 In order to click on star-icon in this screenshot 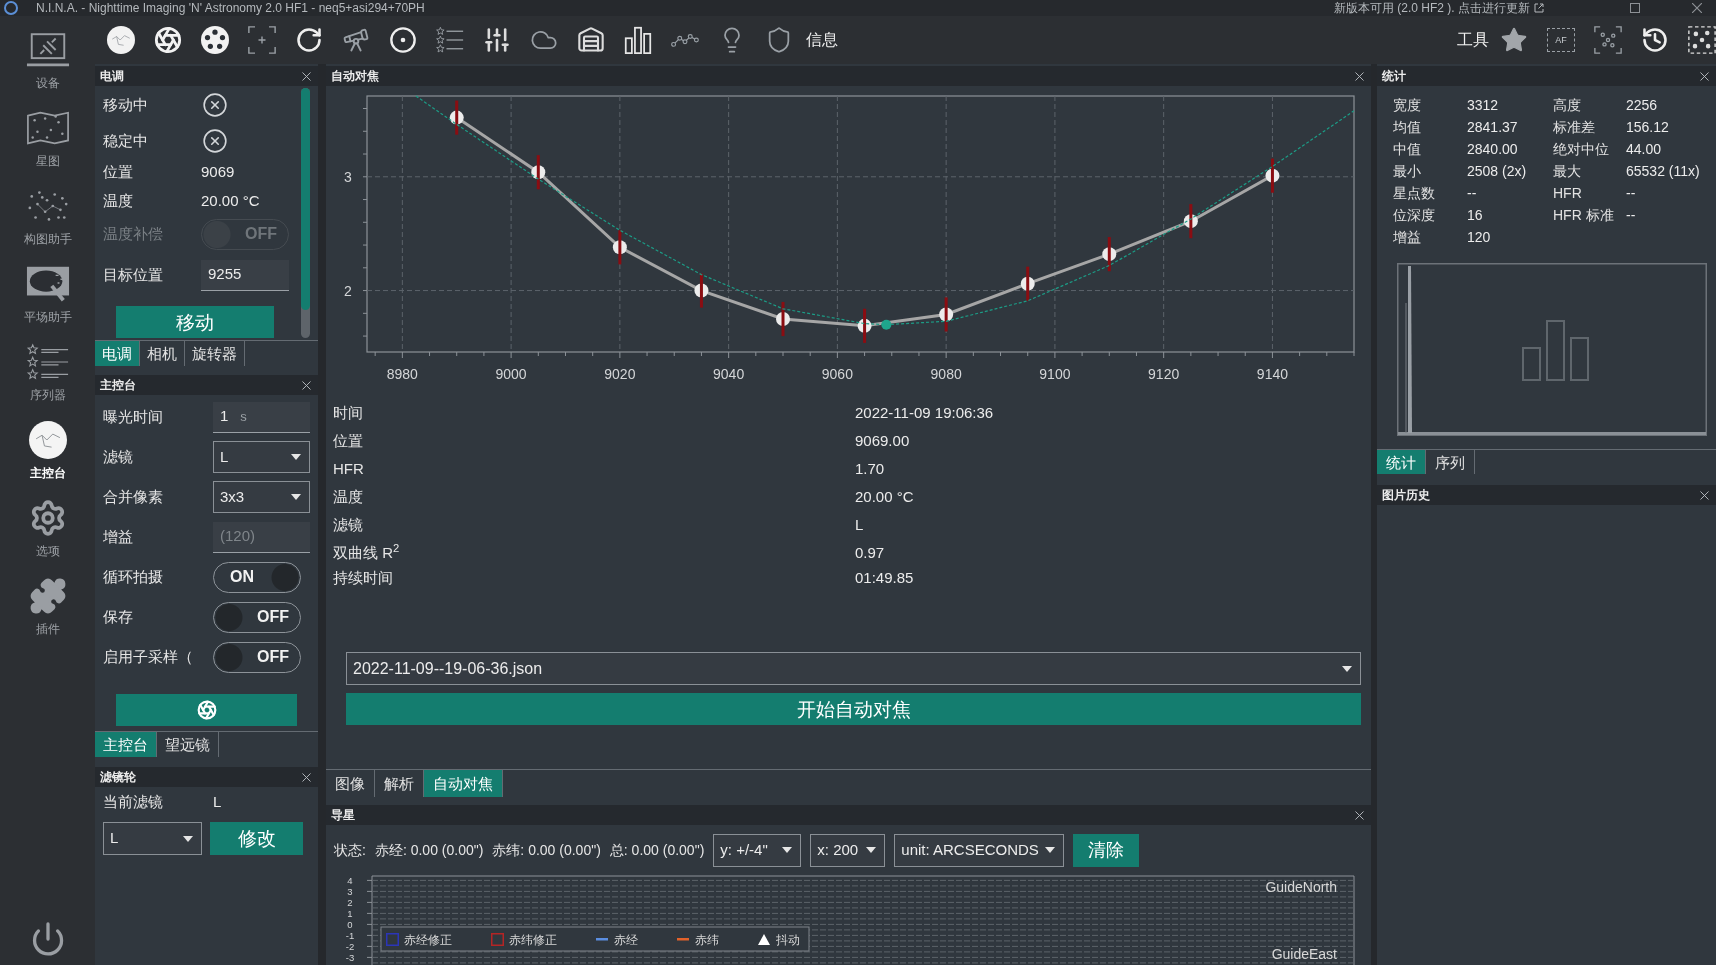, I will do `click(1514, 40)`.